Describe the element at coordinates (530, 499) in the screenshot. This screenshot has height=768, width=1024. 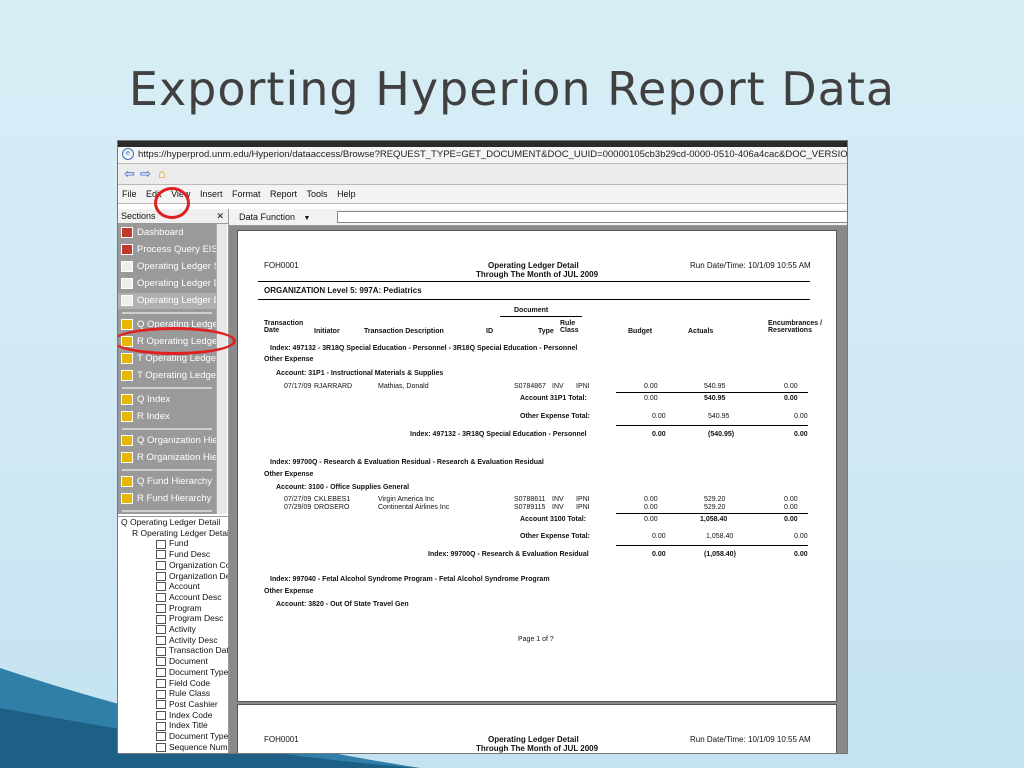
I see `row2-id: S0788611` at that location.